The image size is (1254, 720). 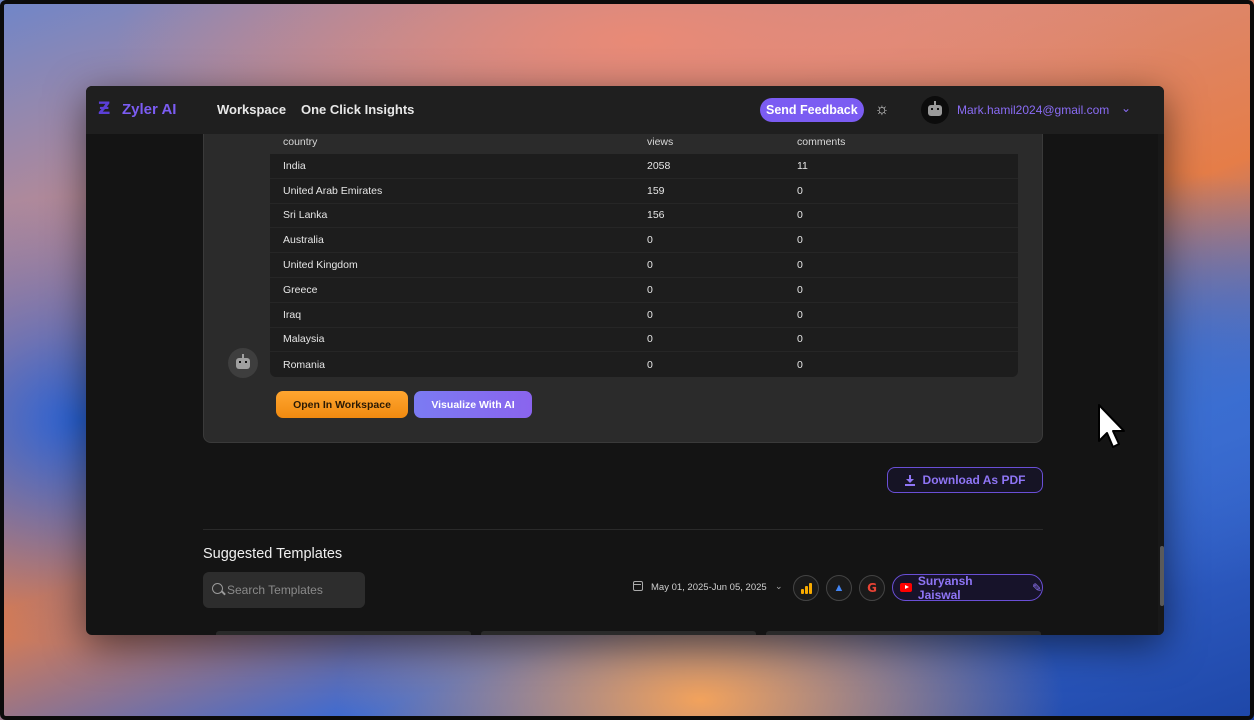 I want to click on calendar-icon, so click(x=638, y=586).